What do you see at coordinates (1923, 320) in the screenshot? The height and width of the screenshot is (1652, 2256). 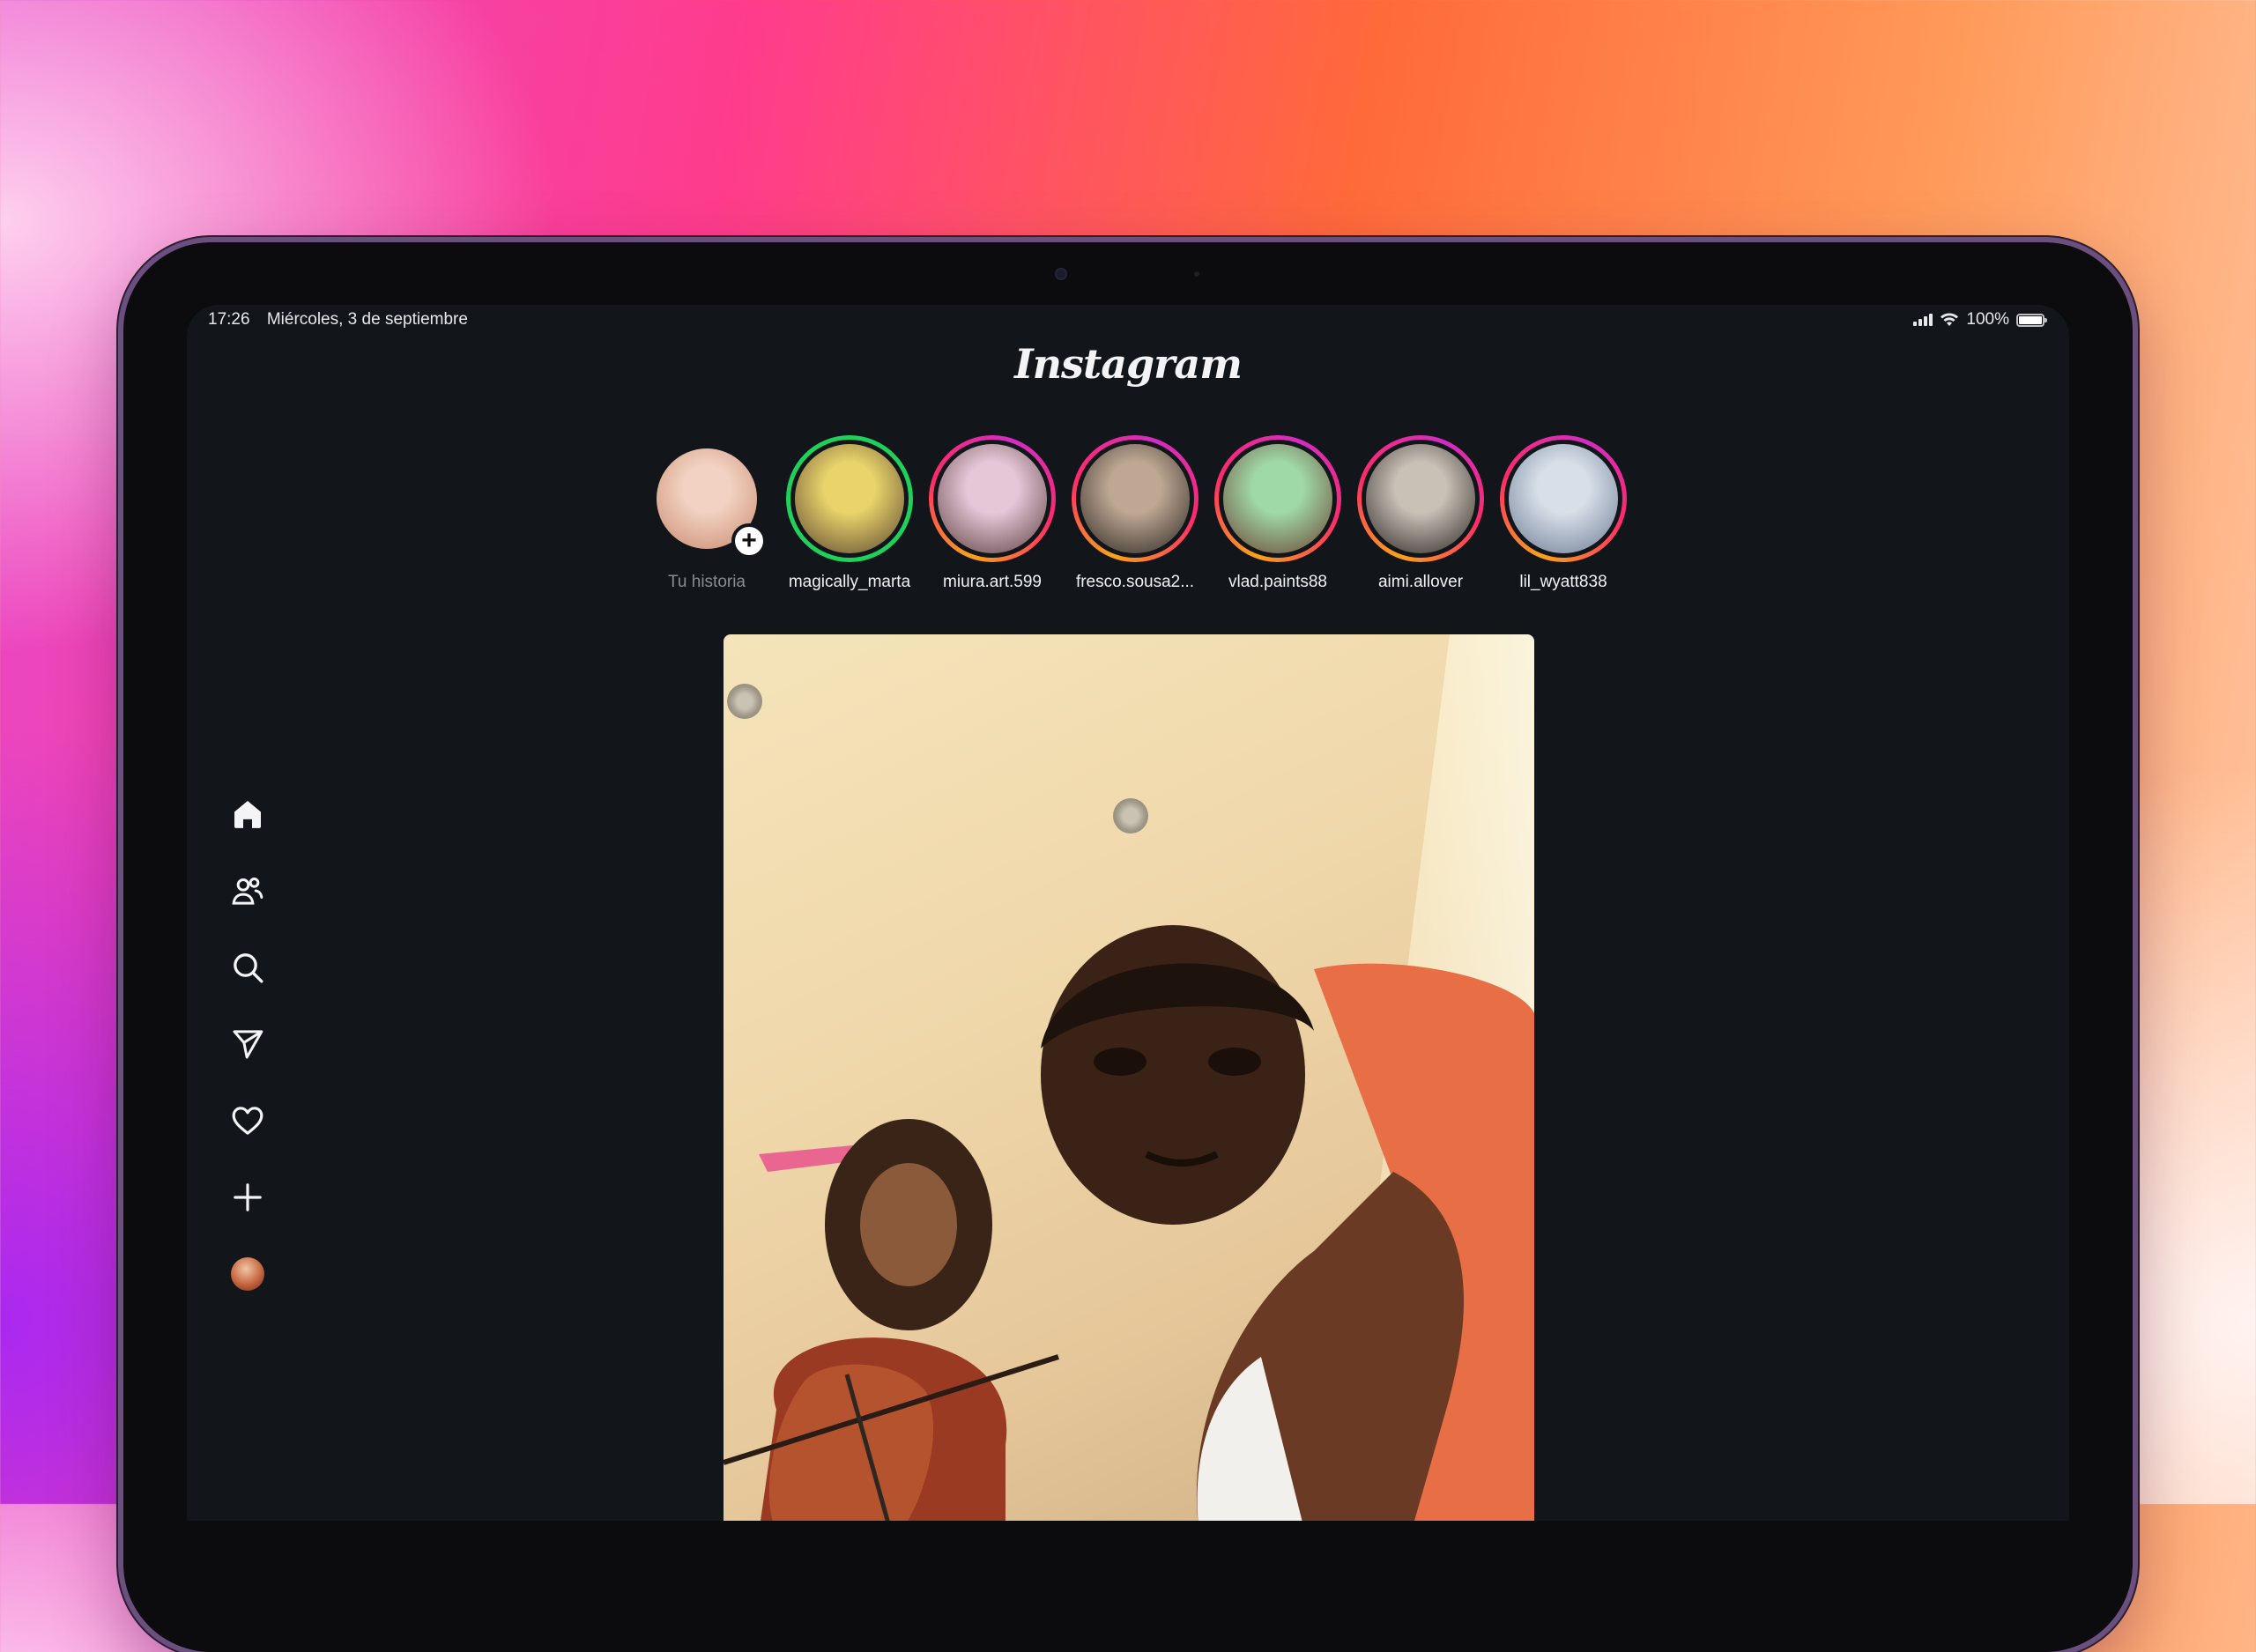 I see `cellular-signal-icon` at bounding box center [1923, 320].